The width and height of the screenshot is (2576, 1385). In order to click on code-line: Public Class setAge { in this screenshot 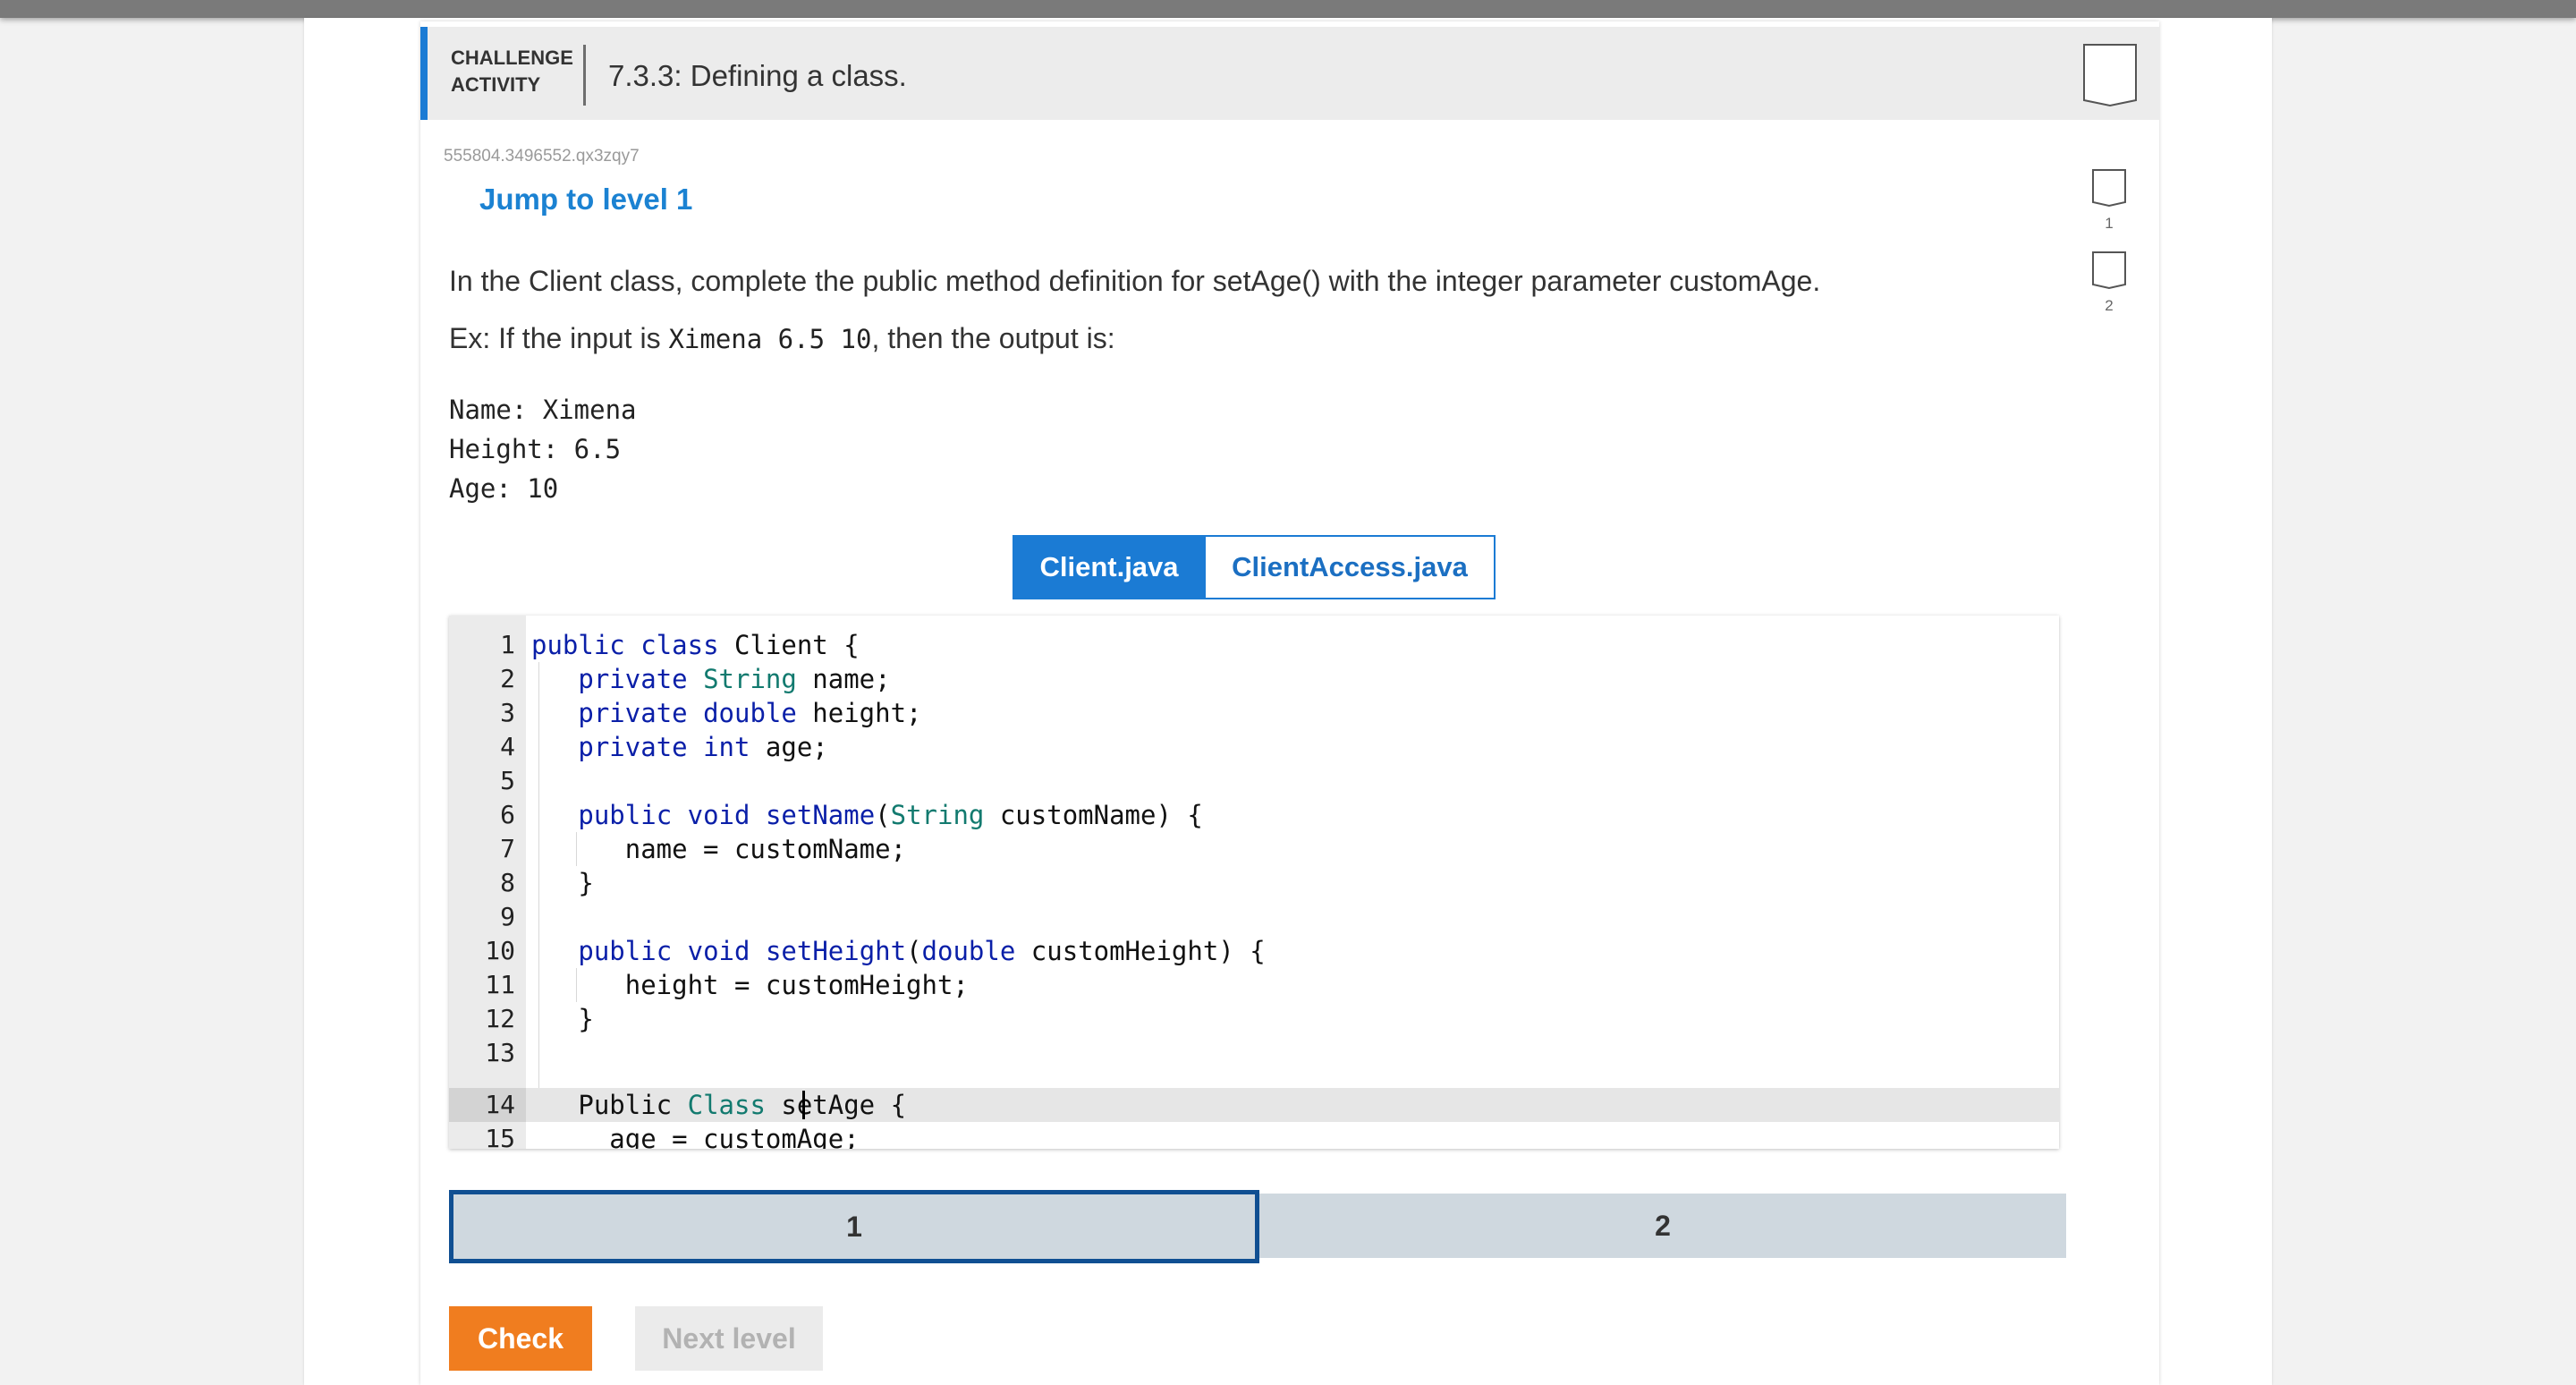, I will do `click(719, 1105)`.